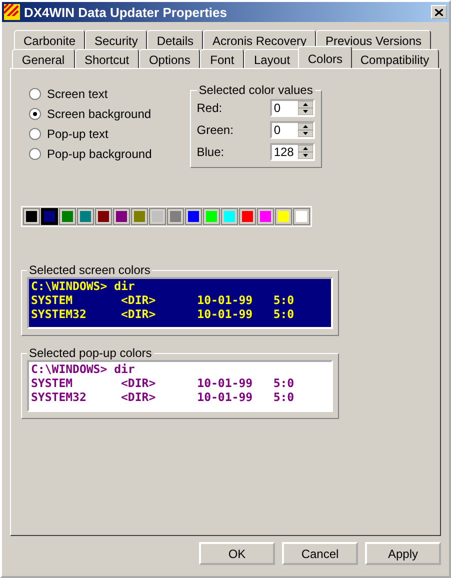  I want to click on tab: Layout, so click(272, 58).